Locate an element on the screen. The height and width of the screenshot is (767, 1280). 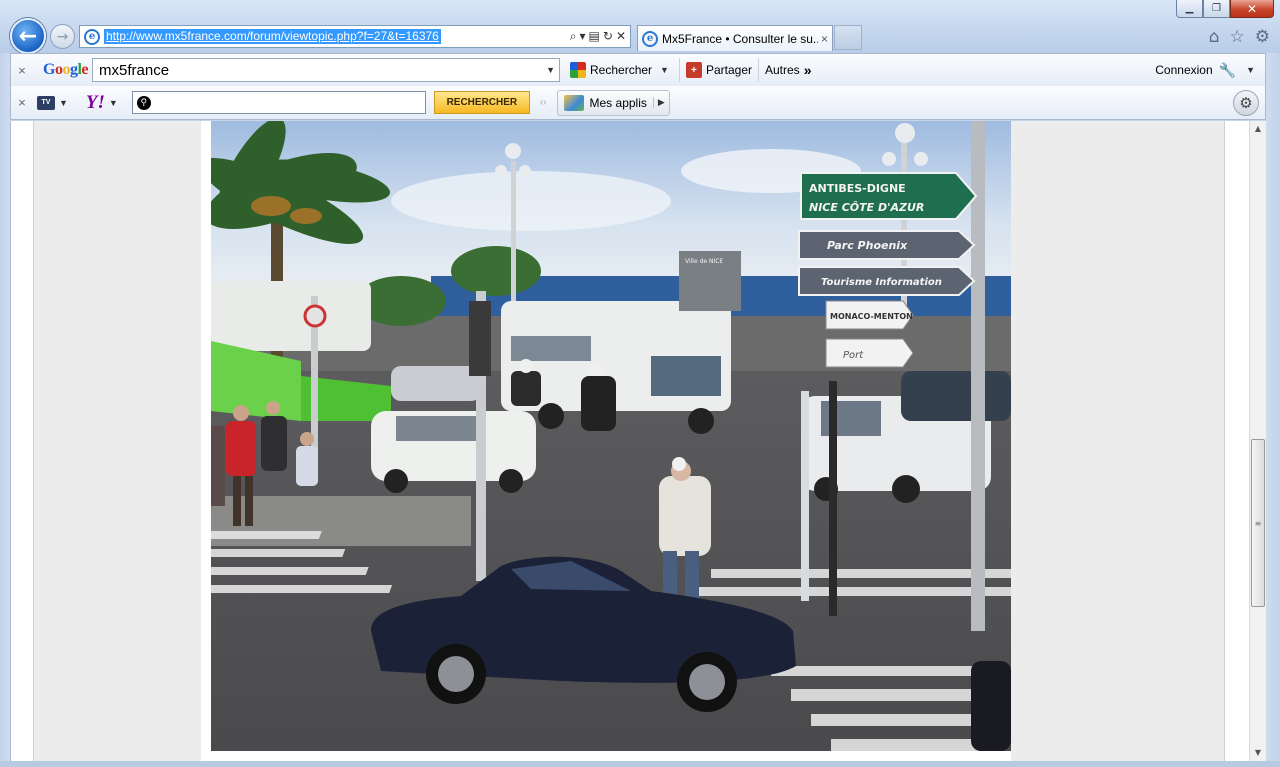
sign-nice: NICE CÔTE D'AZUR is located at coordinates (866, 207).